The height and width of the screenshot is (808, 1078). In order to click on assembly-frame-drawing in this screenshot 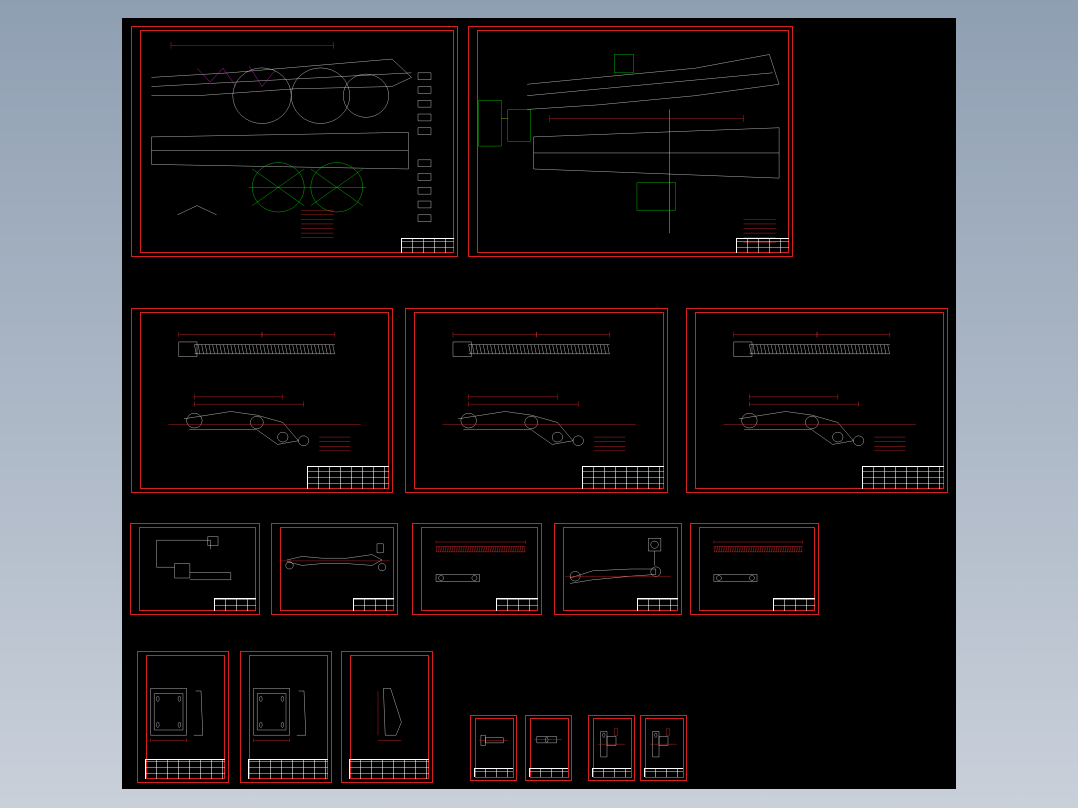, I will do `click(630, 141)`.